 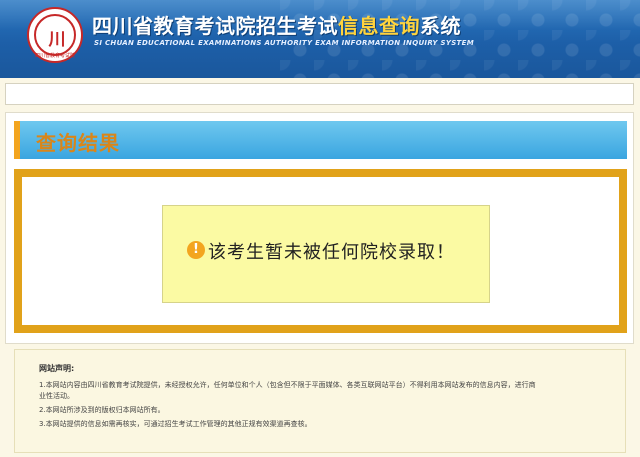 What do you see at coordinates (215, 26) in the screenshot?
I see `site-title-part1: 四川省教育考试院招生考试` at bounding box center [215, 26].